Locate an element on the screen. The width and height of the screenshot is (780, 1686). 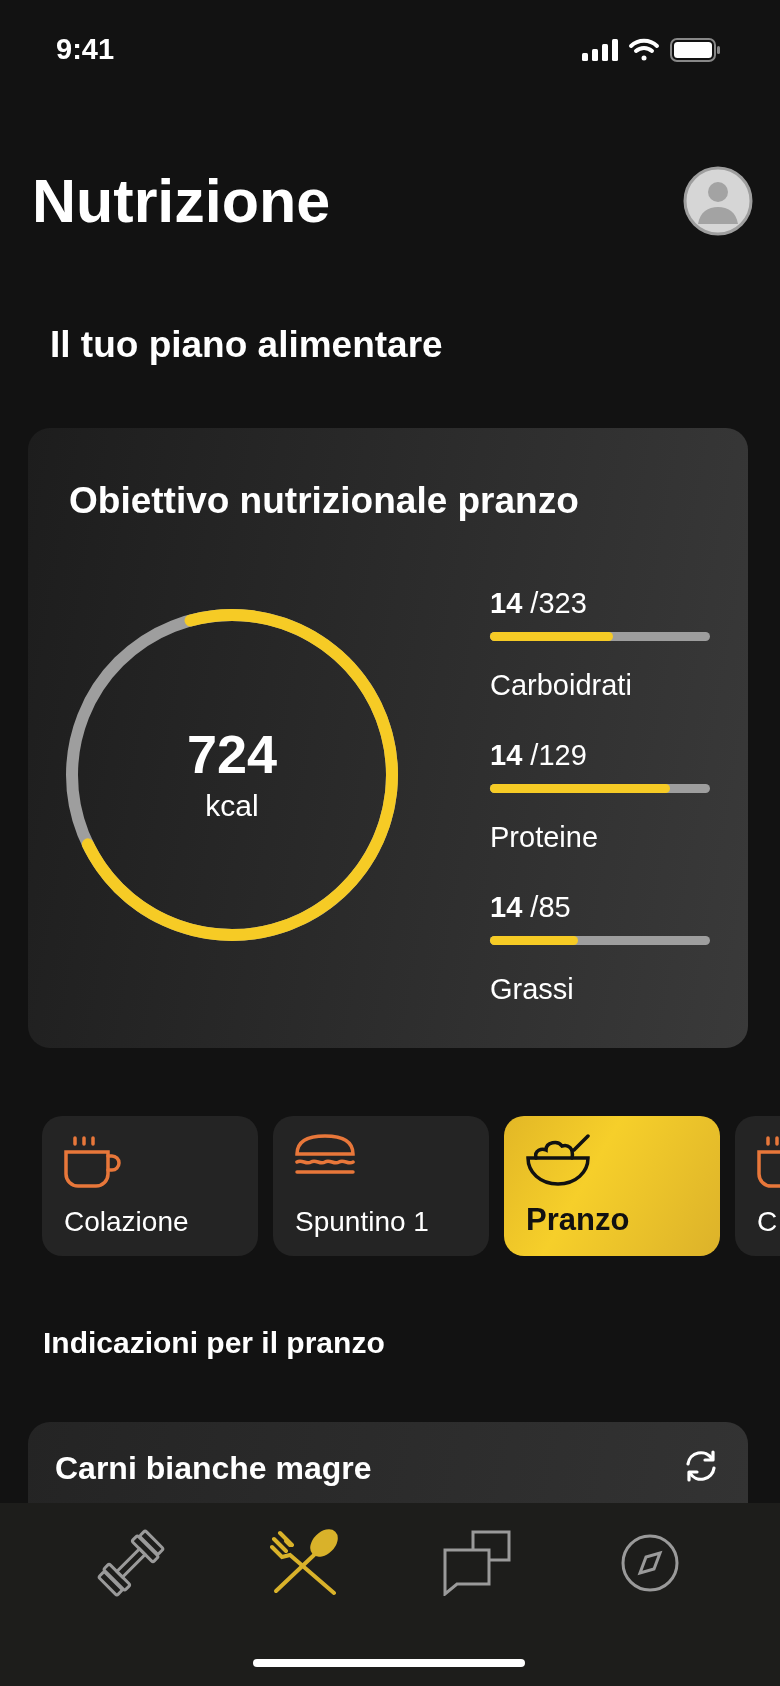
macro-amount: 14 /85 is located at coordinates (531, 907).